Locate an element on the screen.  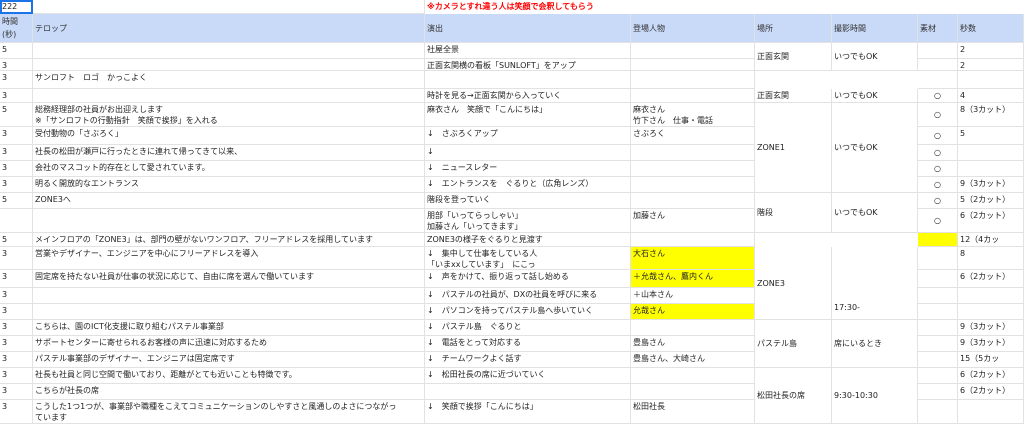
merged-shoot-time: 17:30- is located at coordinates (875, 283).